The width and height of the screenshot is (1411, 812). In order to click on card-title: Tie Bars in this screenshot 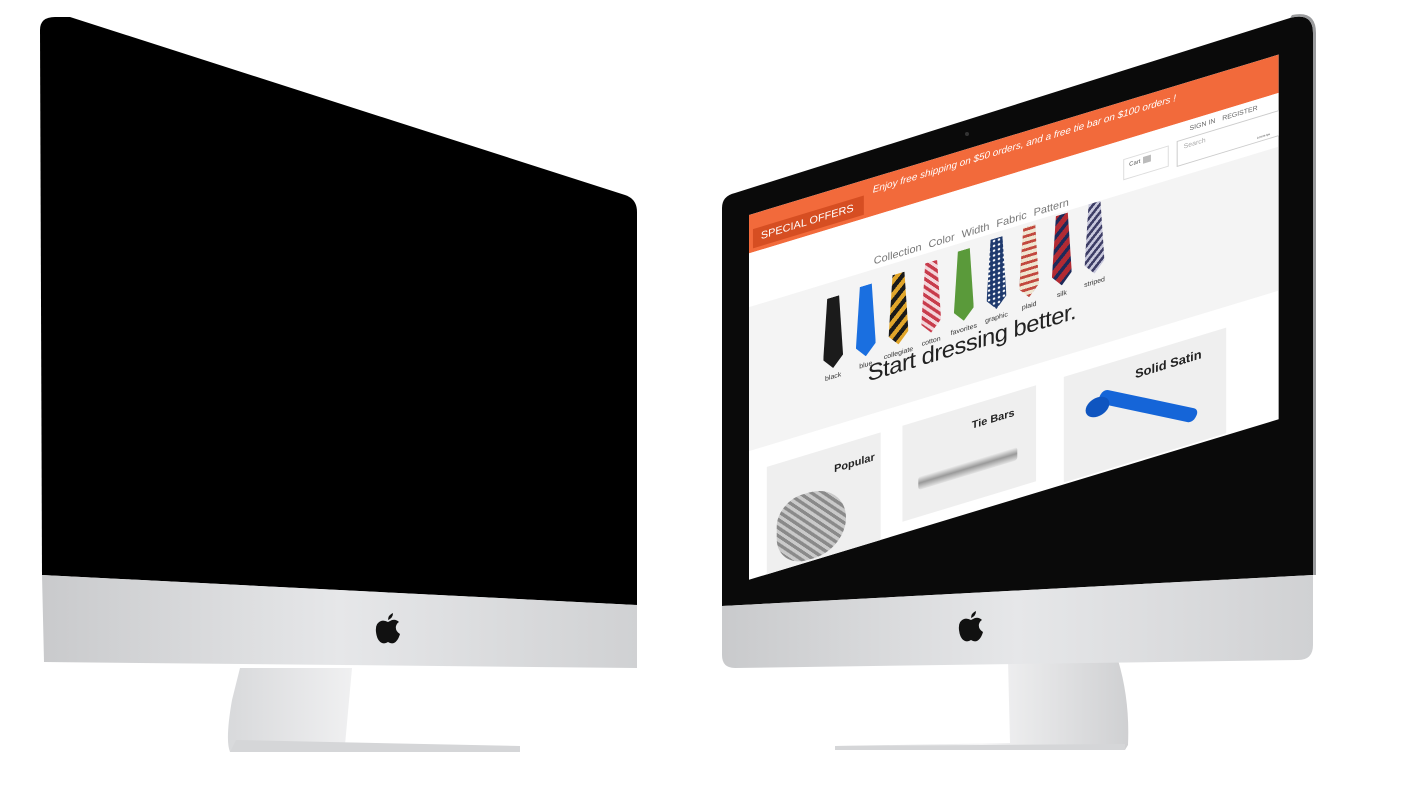, I will do `click(993, 419)`.